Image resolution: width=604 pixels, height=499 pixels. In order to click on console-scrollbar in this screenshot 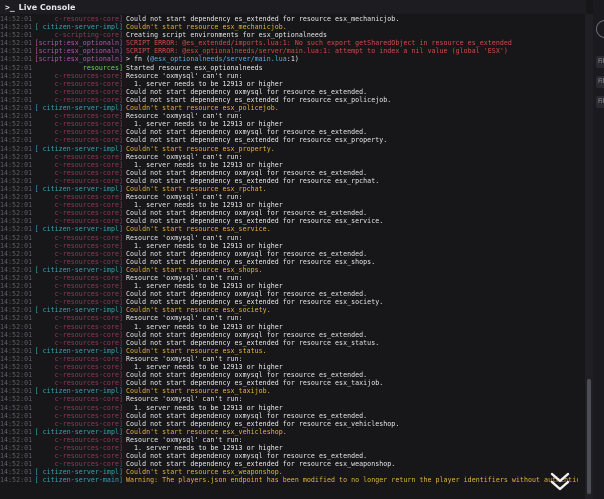, I will do `click(589, 256)`.